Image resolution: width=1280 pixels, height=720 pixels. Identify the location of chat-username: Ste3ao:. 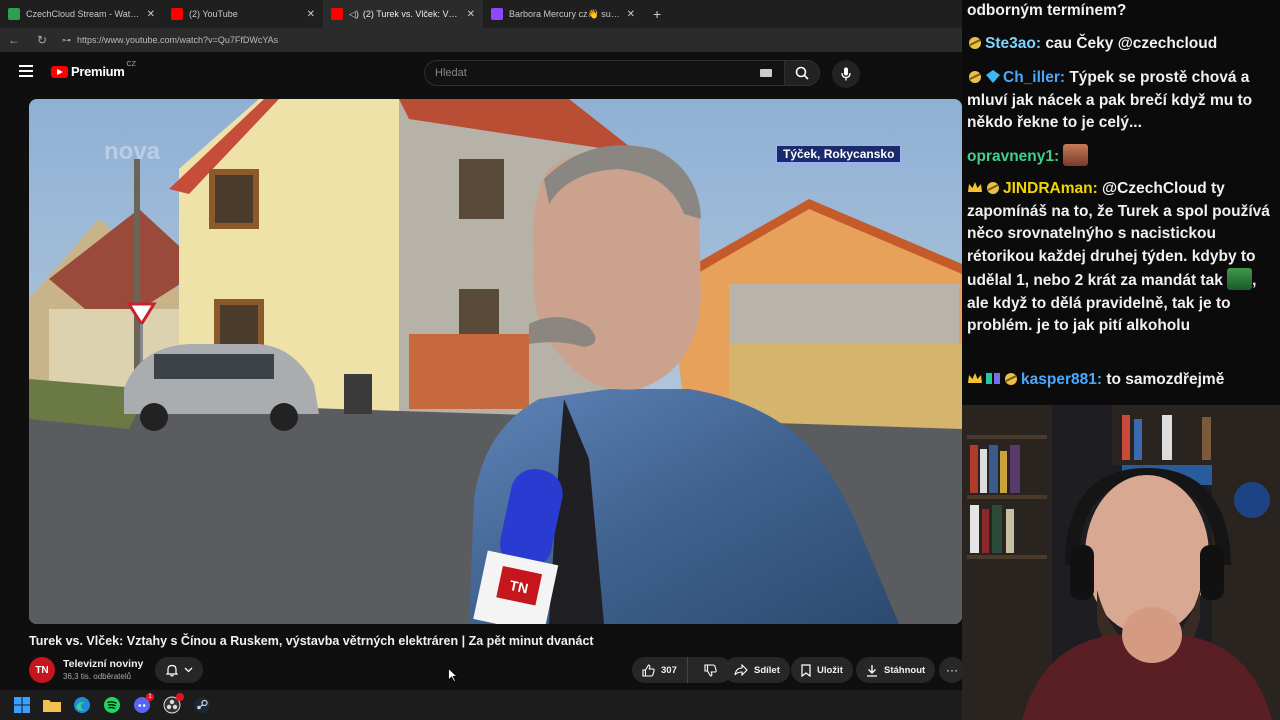
(1013, 43).